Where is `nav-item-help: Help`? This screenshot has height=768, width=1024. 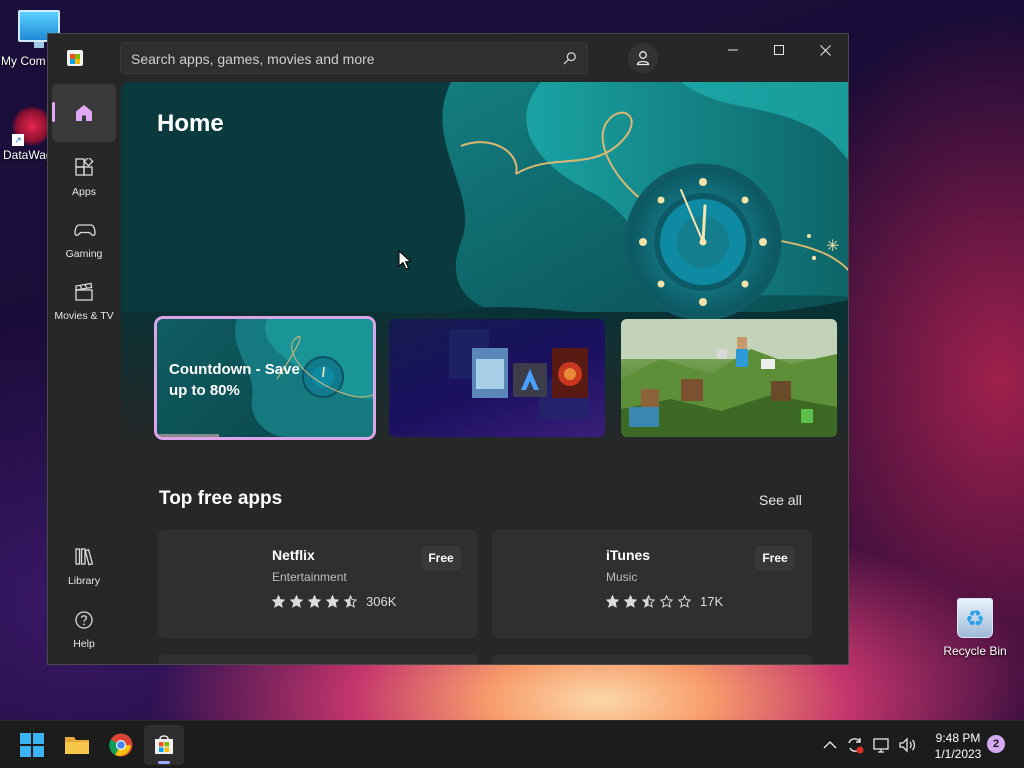 nav-item-help: Help is located at coordinates (84, 629).